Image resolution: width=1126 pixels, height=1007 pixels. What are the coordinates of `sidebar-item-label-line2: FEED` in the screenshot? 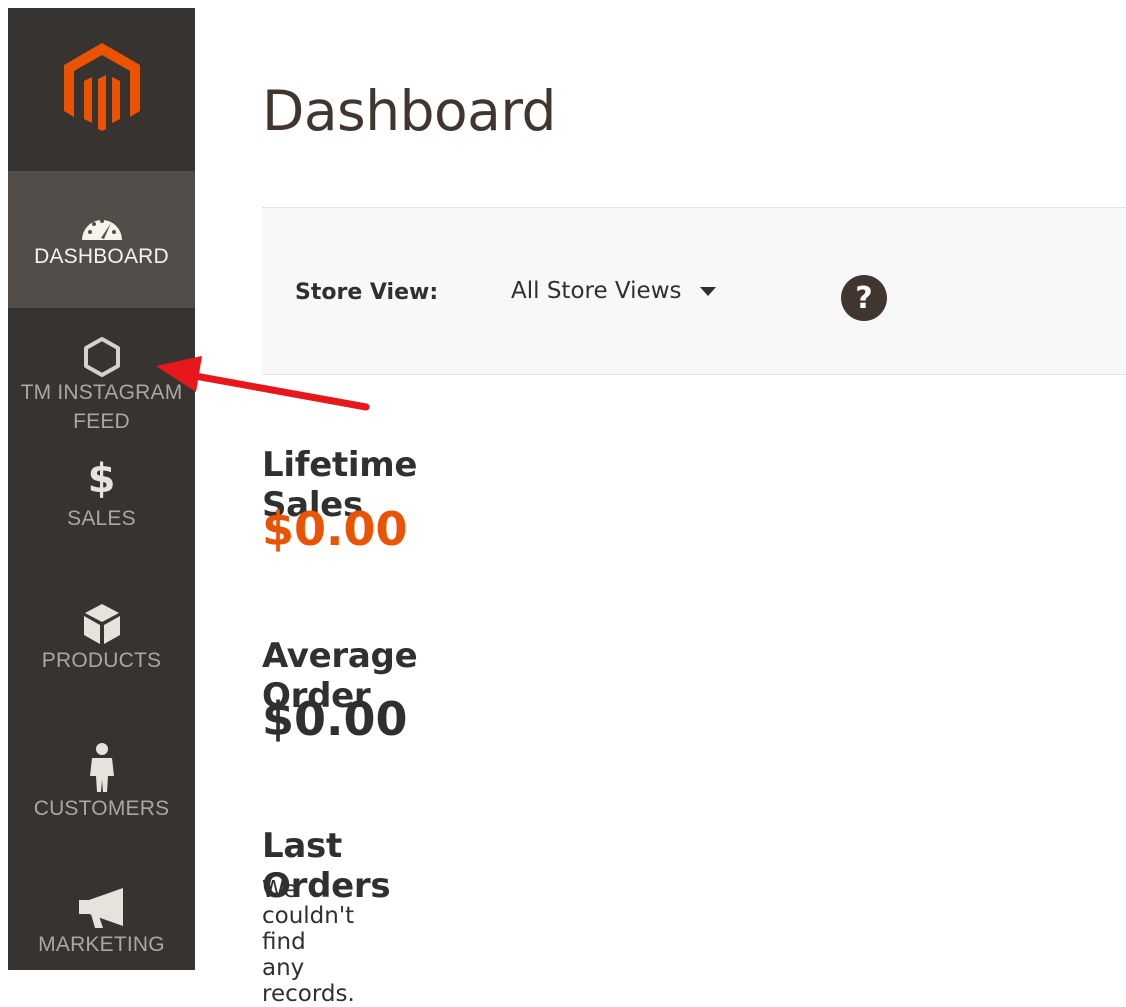 It's located at (101, 421).